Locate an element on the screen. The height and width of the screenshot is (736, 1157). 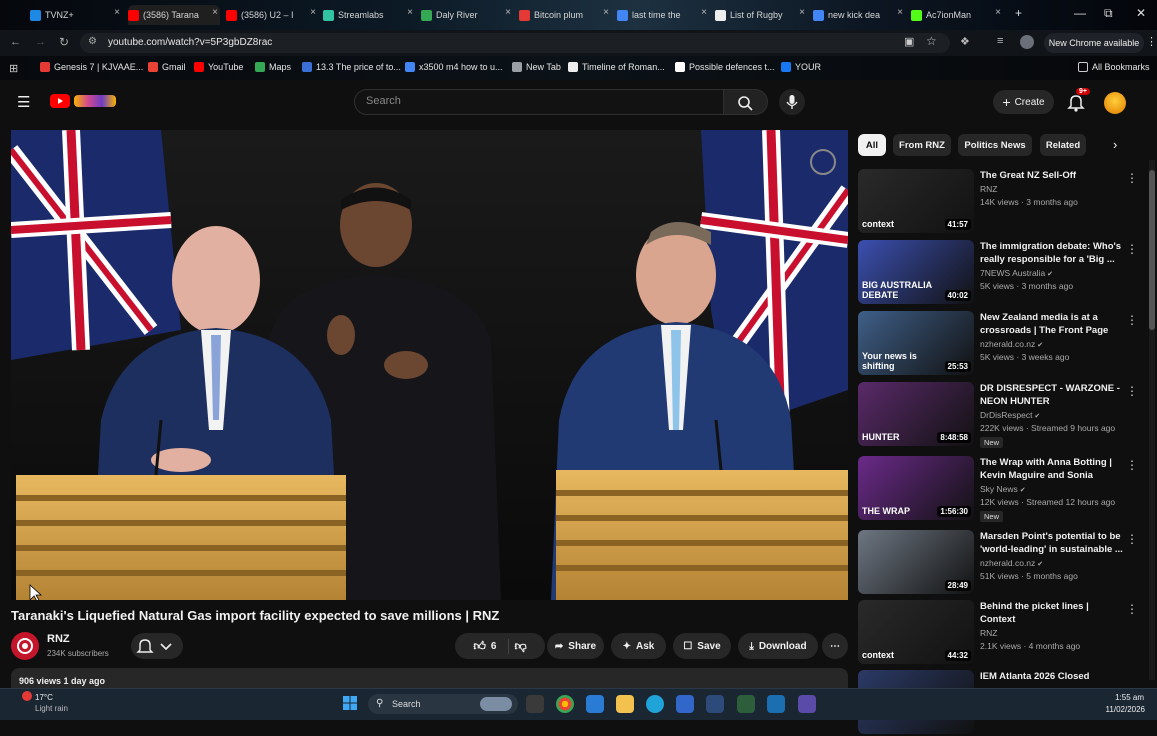
url-text: youtube.com/watch?v=5P3gbDZ8rac is located at coordinates (190, 42).